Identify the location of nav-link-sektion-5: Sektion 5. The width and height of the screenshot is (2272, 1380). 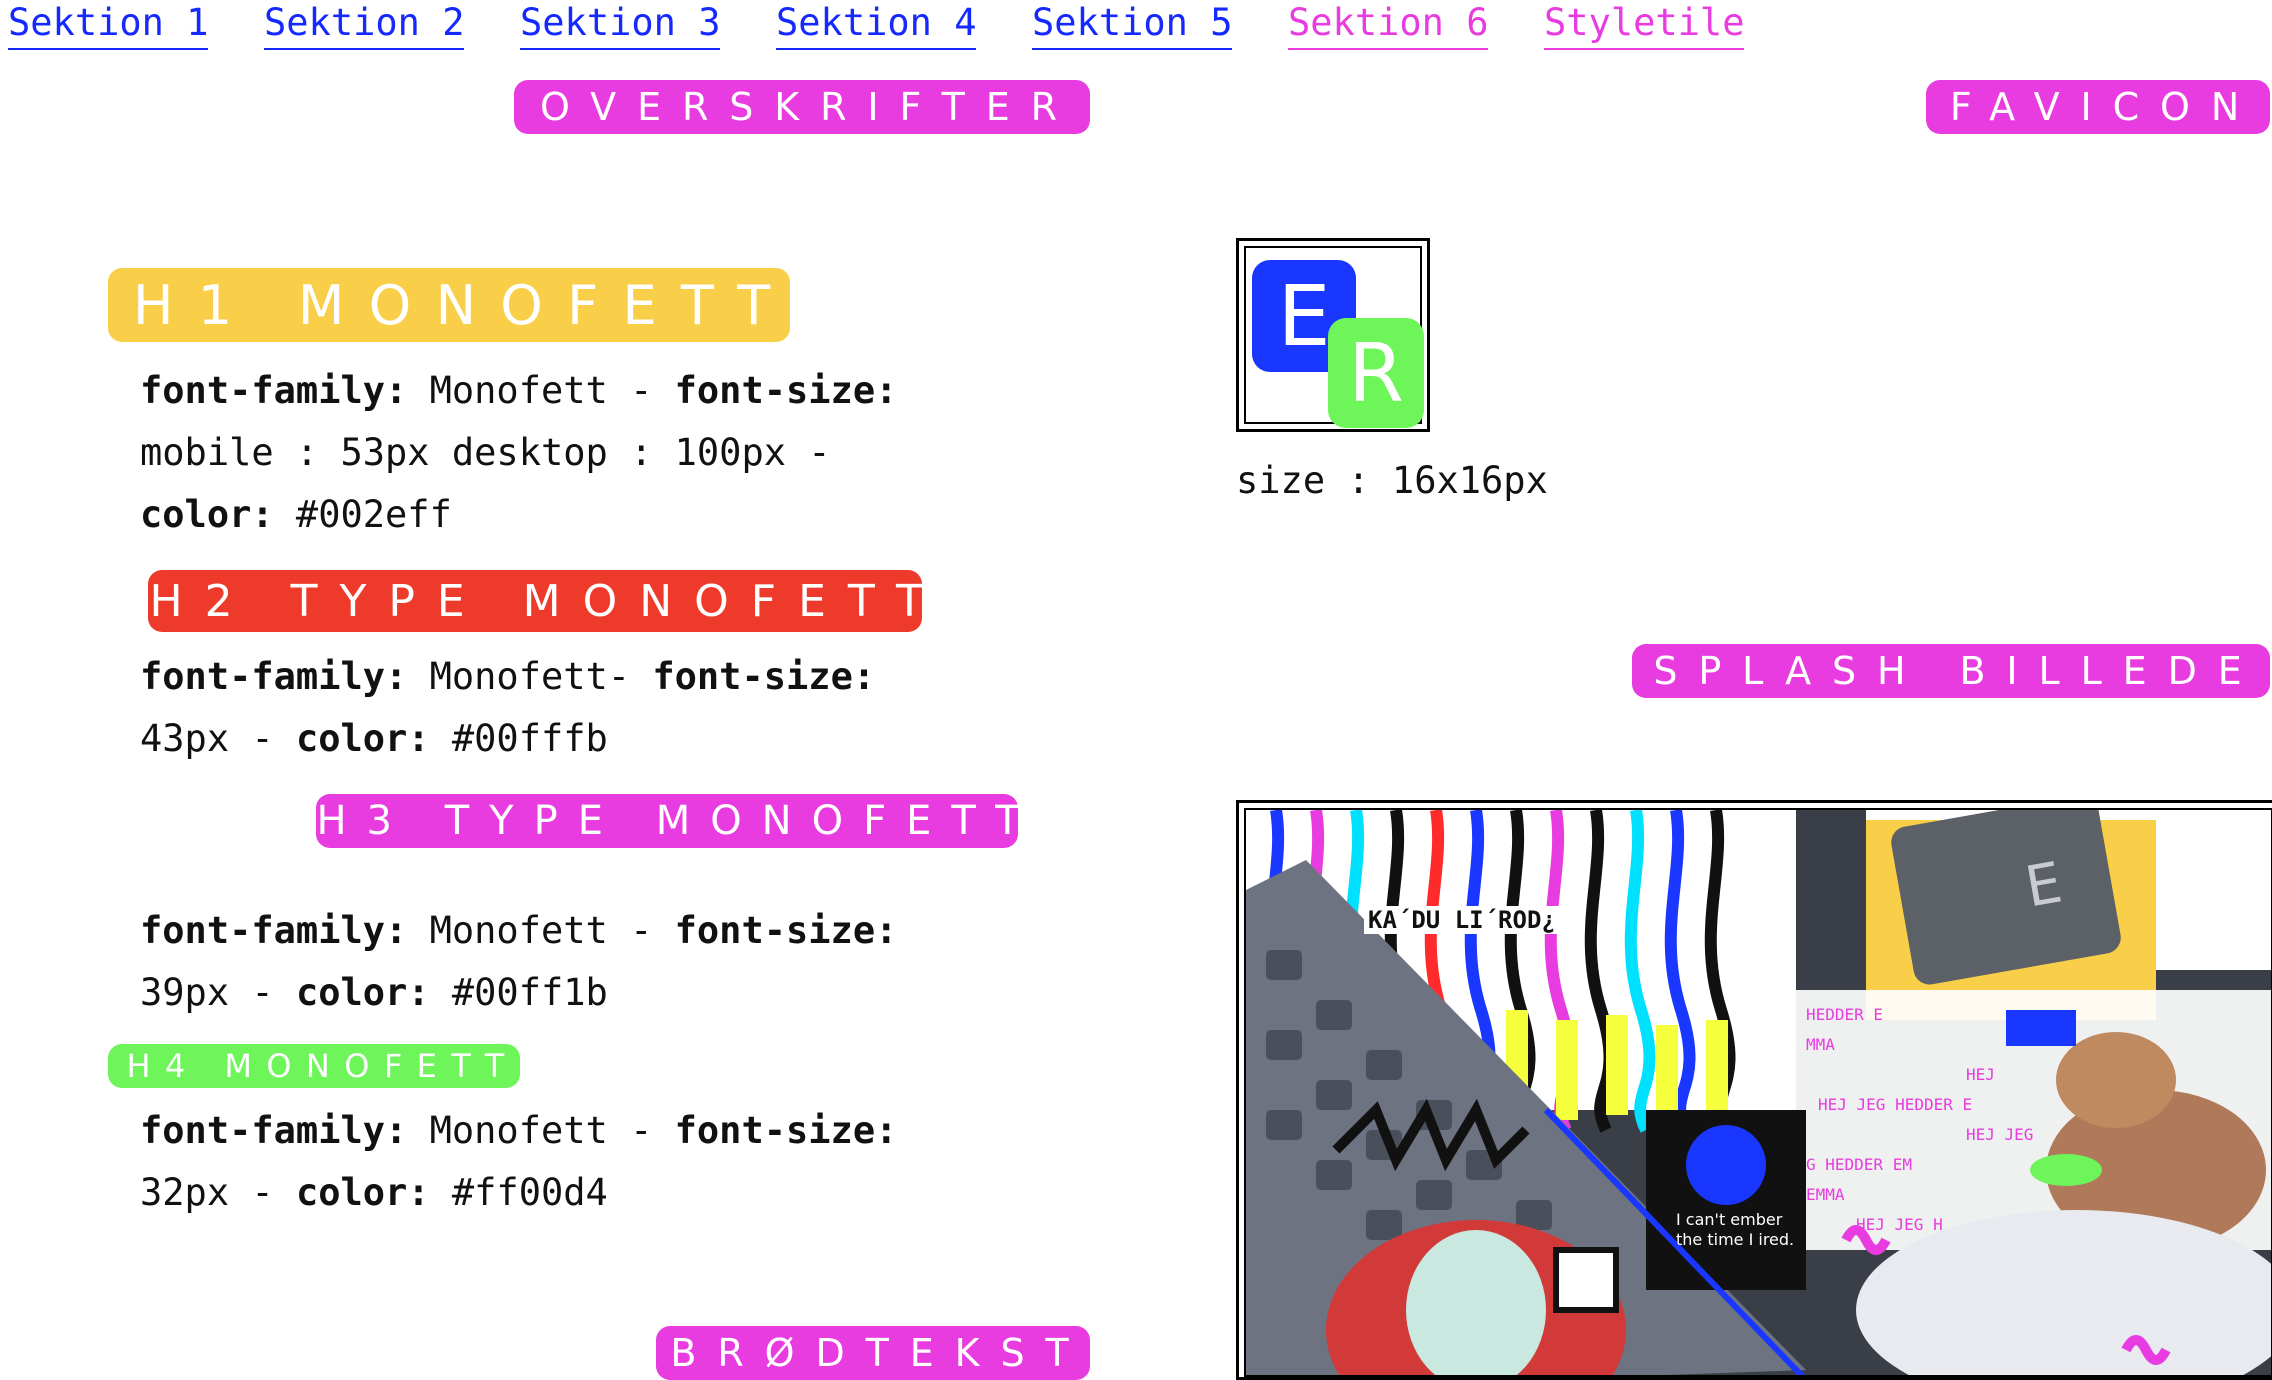
(1132, 25).